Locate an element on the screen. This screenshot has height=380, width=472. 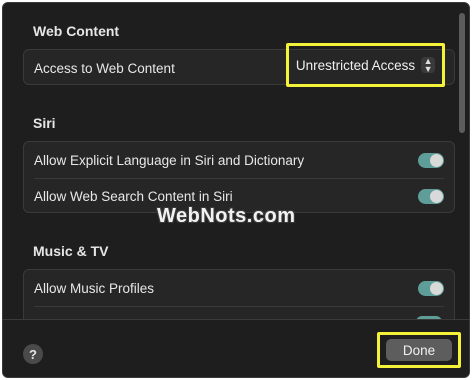
scrollbar is located at coordinates (462, 73).